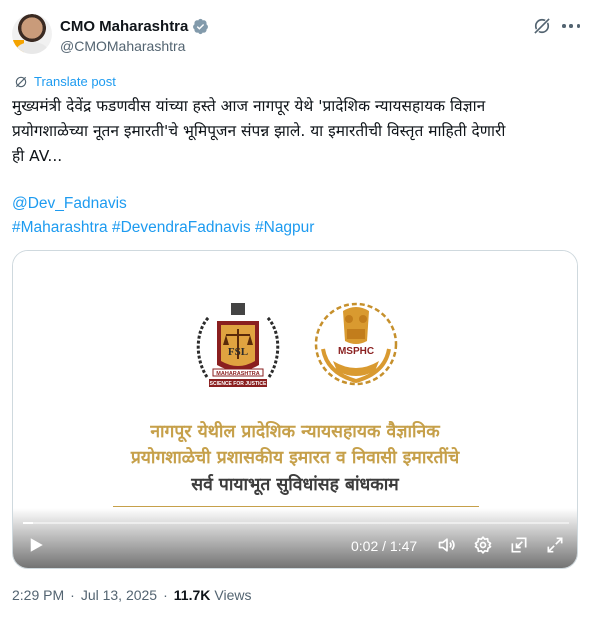  Describe the element at coordinates (295, 538) in the screenshot. I see `video-controls: 0:02 / 1:47` at that location.